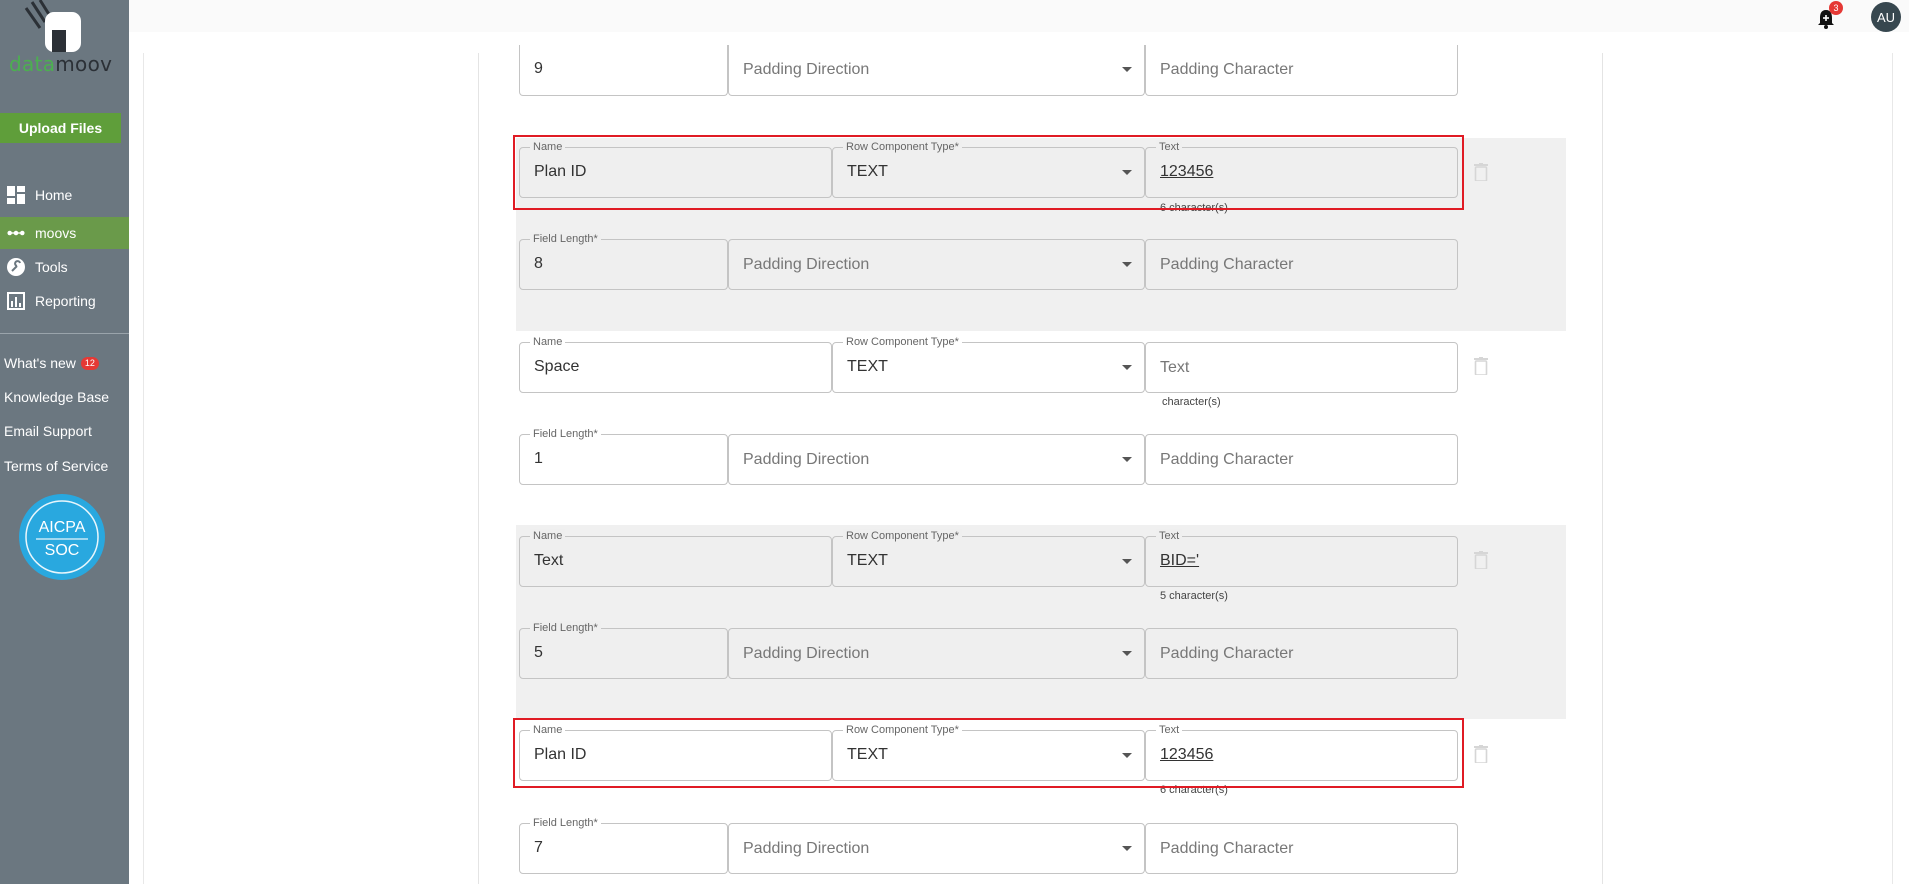  Describe the element at coordinates (62, 550) in the screenshot. I see `soc-text: SOC` at that location.